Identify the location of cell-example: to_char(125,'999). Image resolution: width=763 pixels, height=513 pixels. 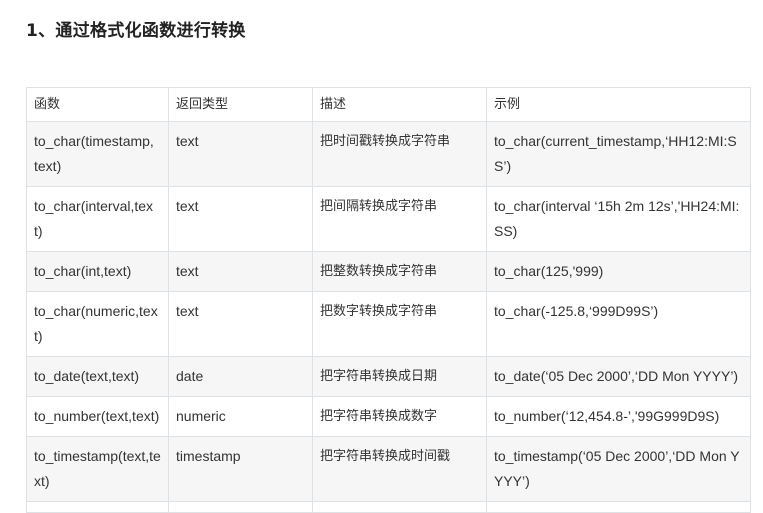
(618, 271).